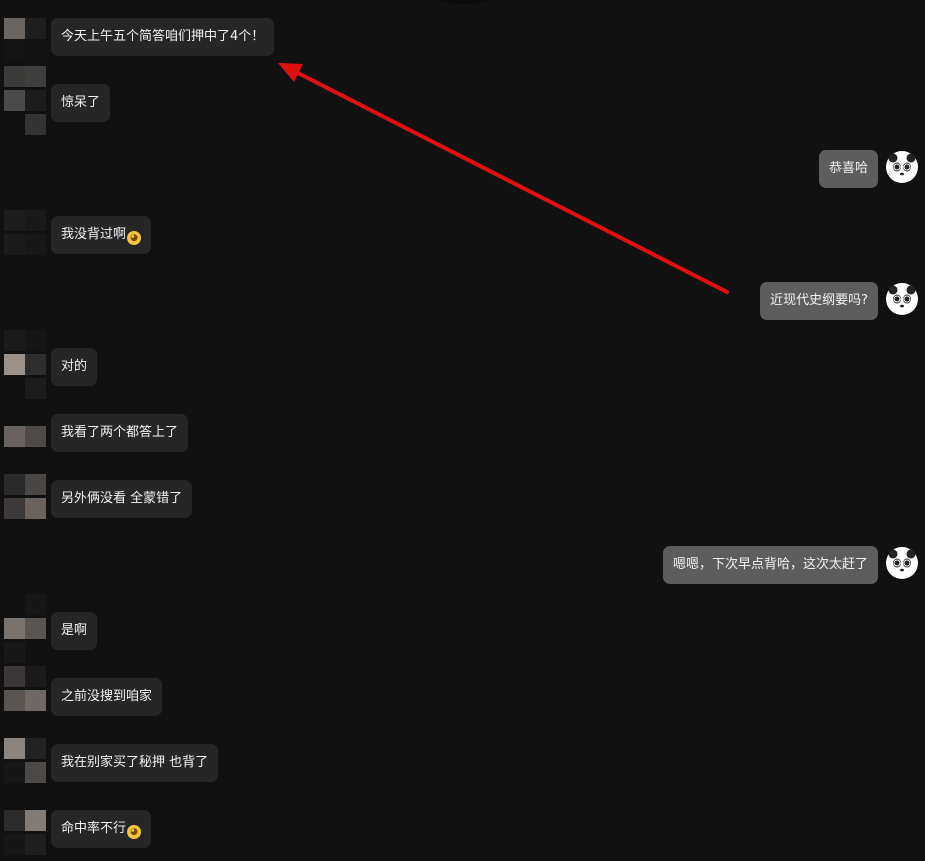  I want to click on message-bubble: 另外俩没看 全蒙错了, so click(122, 499).